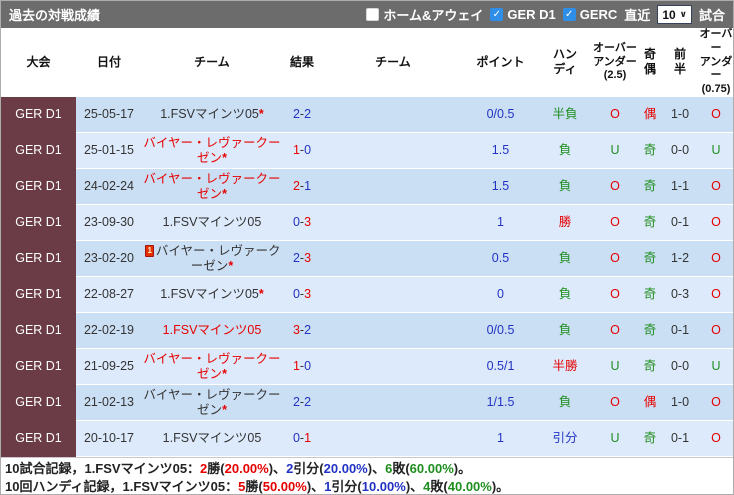 The width and height of the screenshot is (734, 495). I want to click on col-header-handicap: ハン ディ, so click(565, 62).